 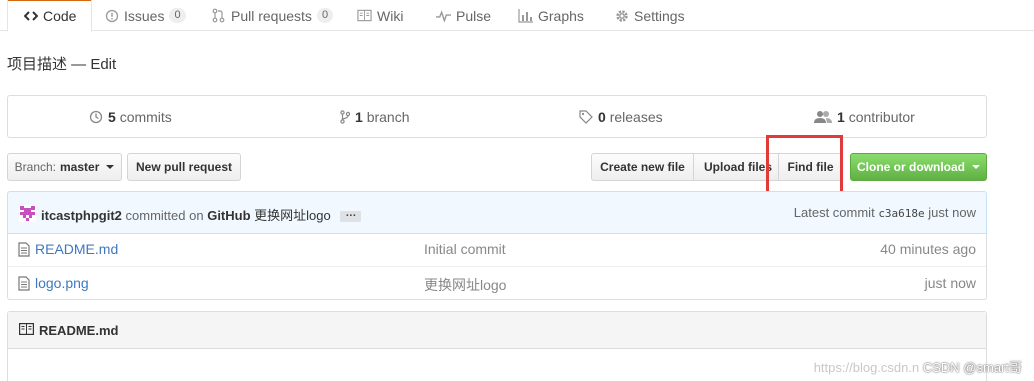 I want to click on history-icon, so click(x=96, y=117).